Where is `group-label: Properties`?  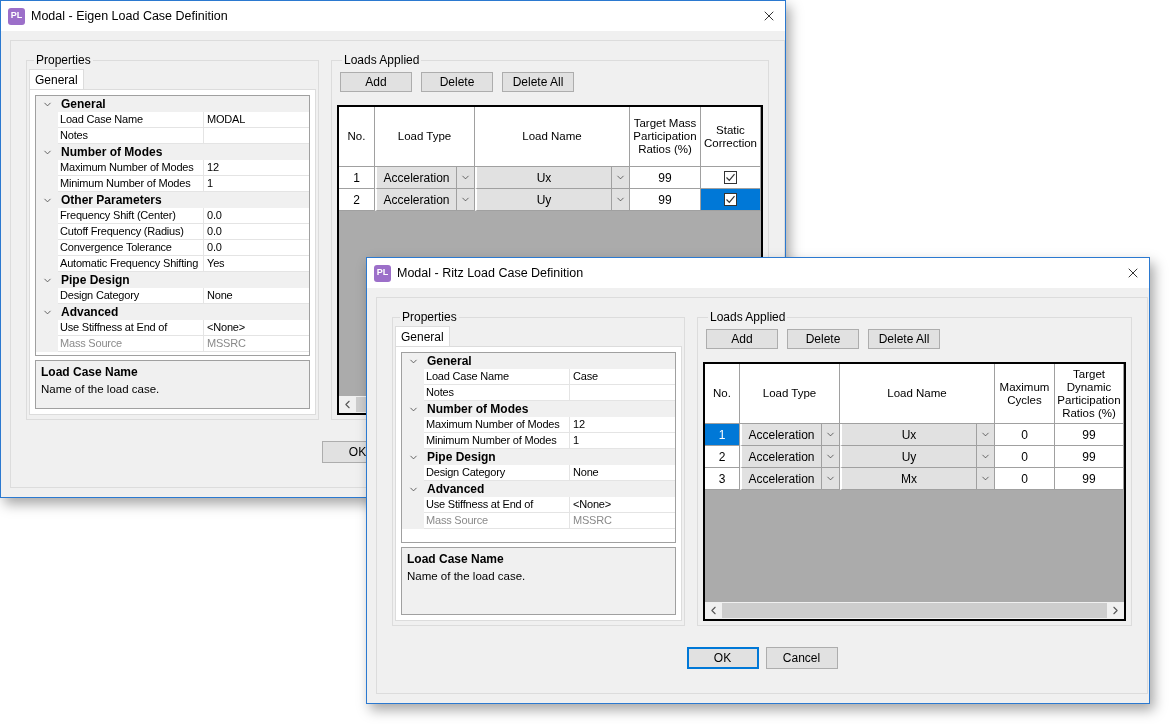
group-label: Properties is located at coordinates (429, 317).